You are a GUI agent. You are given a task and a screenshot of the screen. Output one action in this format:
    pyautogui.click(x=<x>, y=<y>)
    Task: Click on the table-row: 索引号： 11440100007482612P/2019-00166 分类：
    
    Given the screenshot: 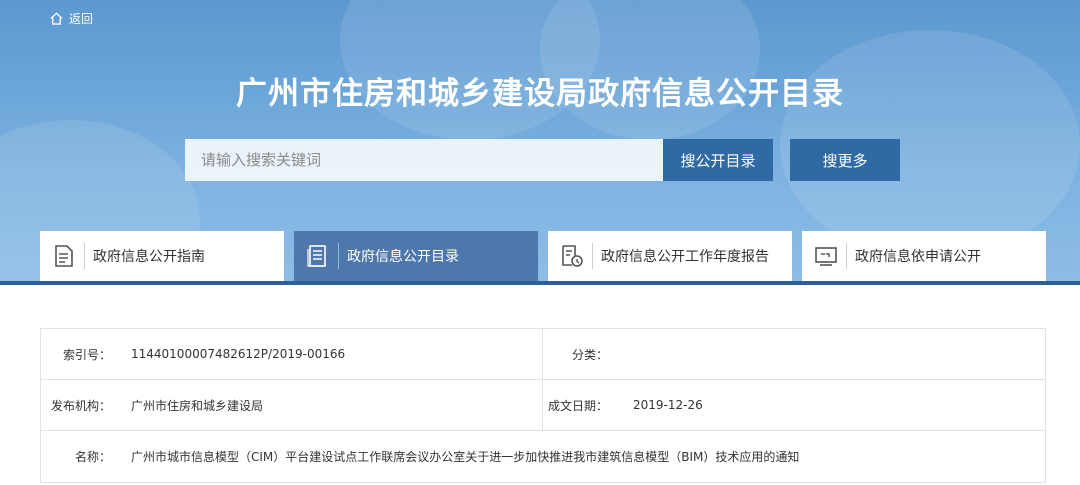 What is the action you would take?
    pyautogui.click(x=543, y=354)
    